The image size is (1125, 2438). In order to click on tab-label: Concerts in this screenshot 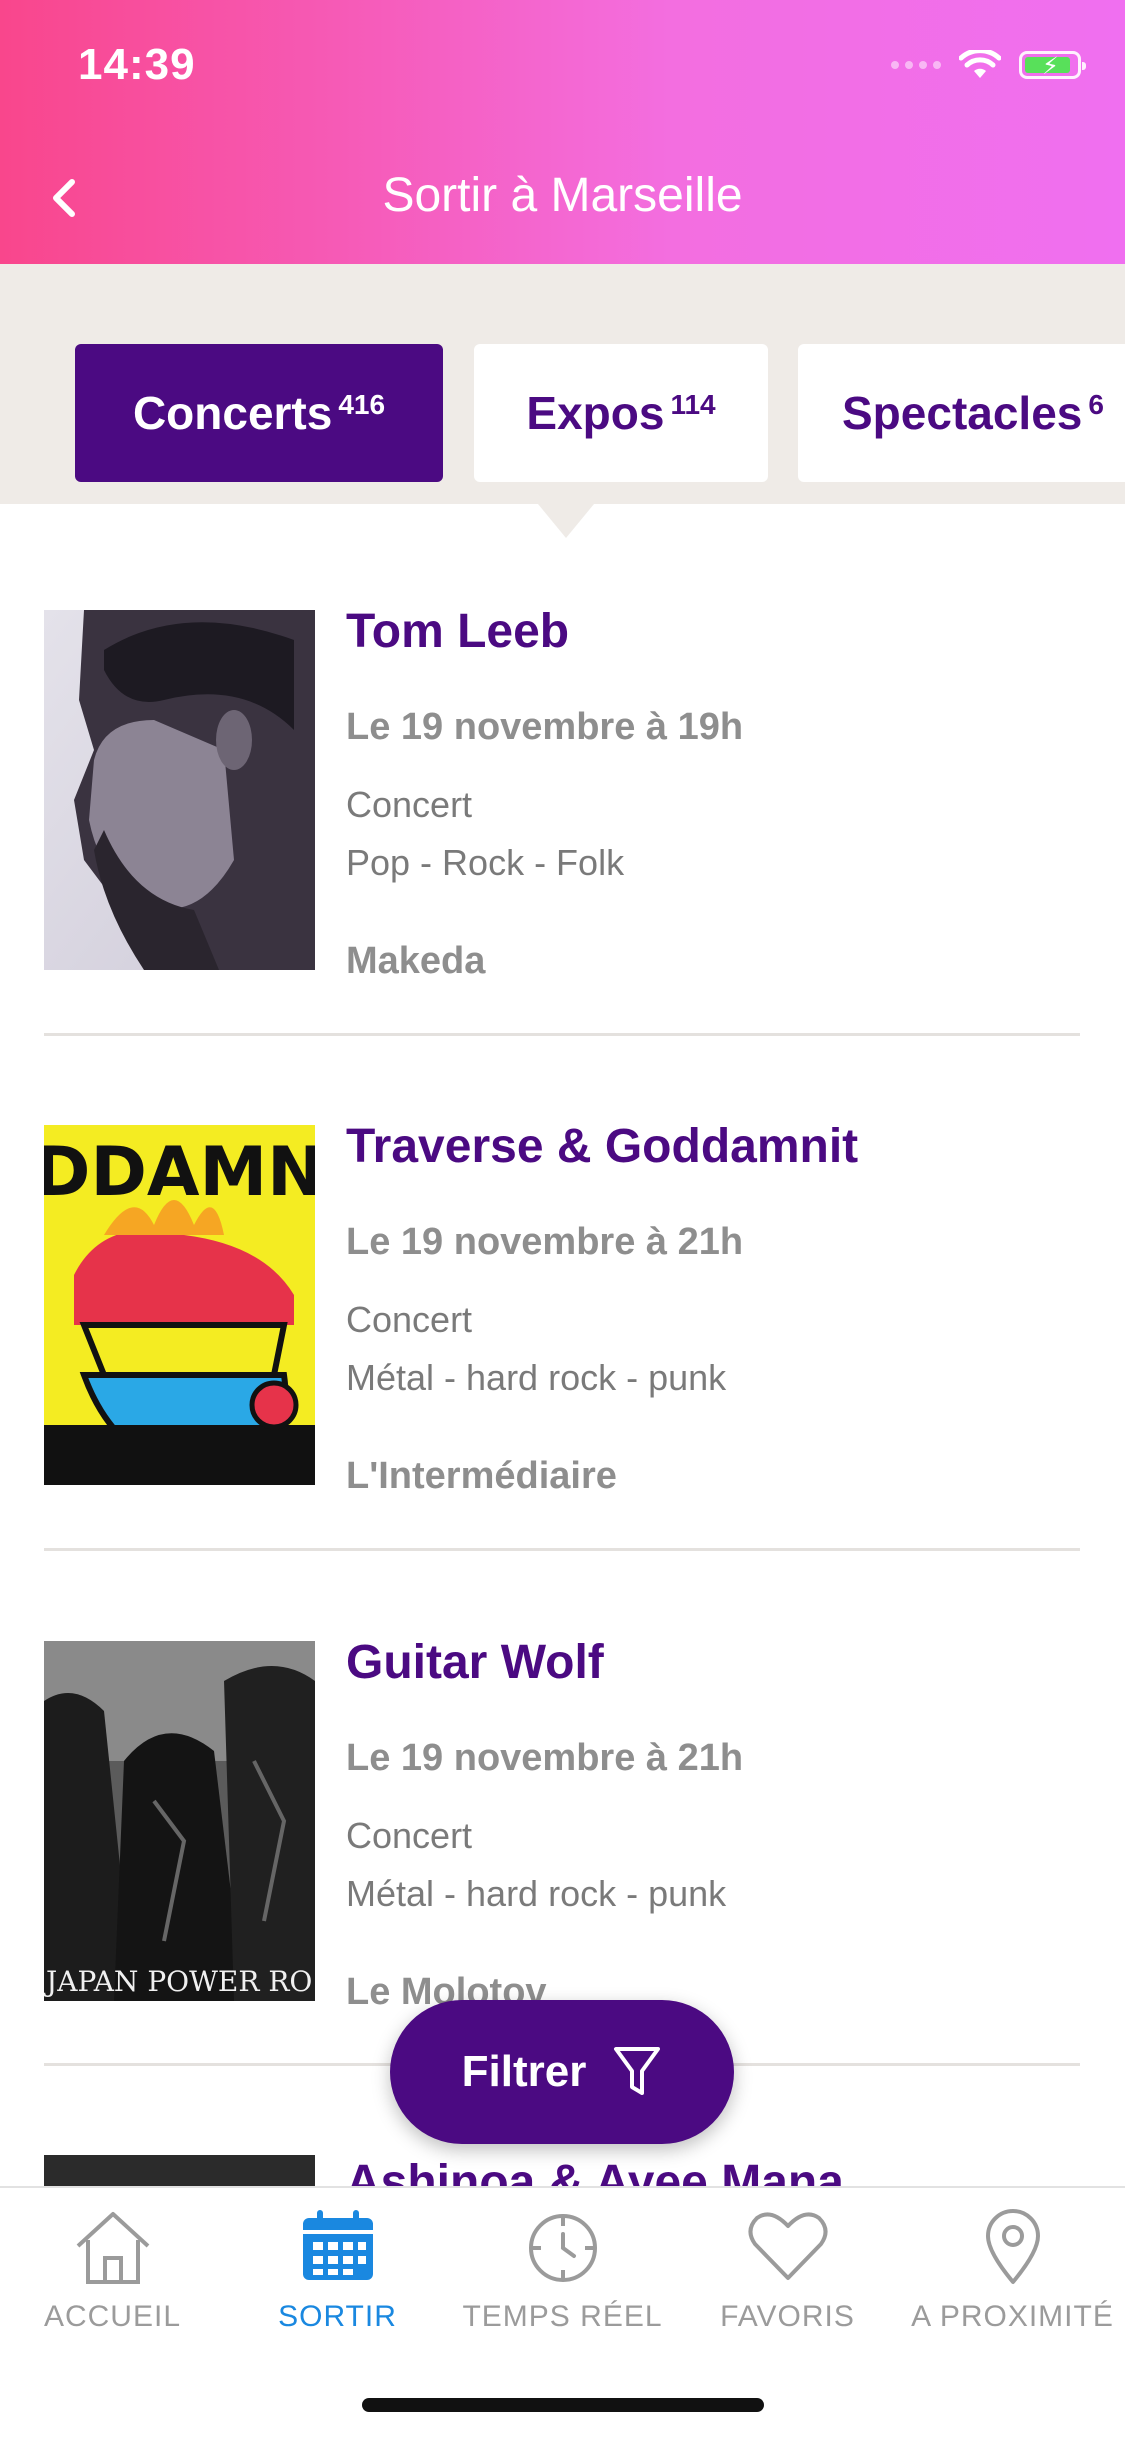, I will do `click(232, 413)`.